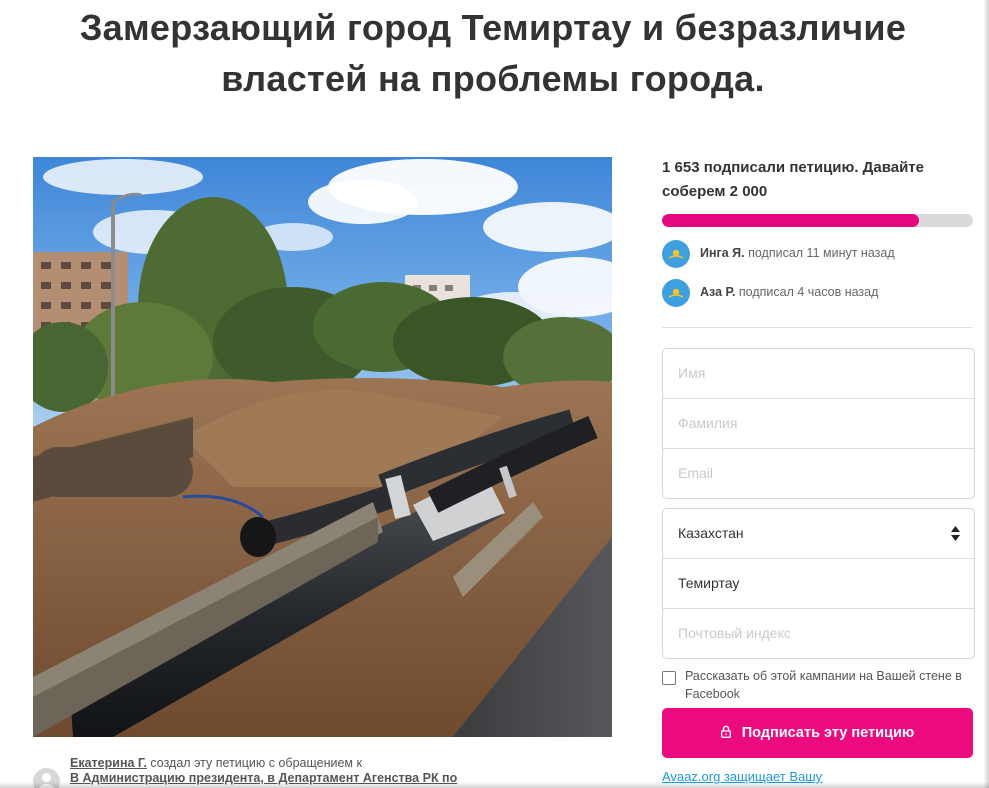  What do you see at coordinates (955, 533) in the screenshot?
I see `select-arrows-icon` at bounding box center [955, 533].